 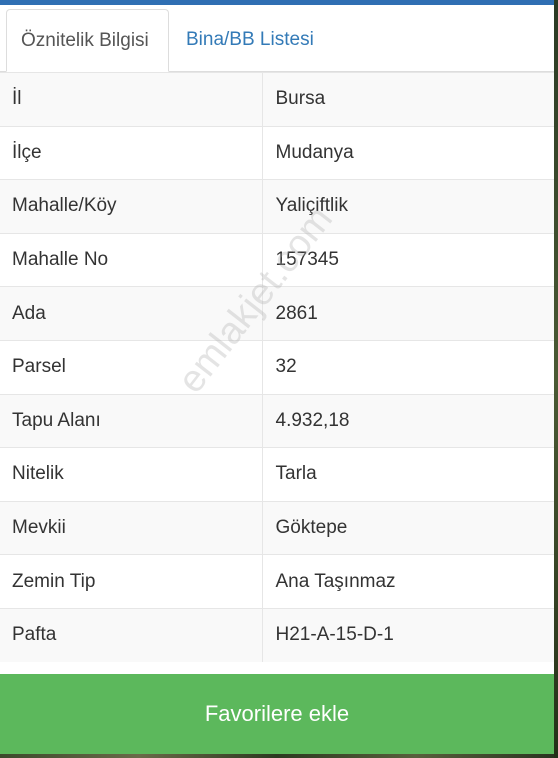 I want to click on map-background-strip, so click(x=277, y=756).